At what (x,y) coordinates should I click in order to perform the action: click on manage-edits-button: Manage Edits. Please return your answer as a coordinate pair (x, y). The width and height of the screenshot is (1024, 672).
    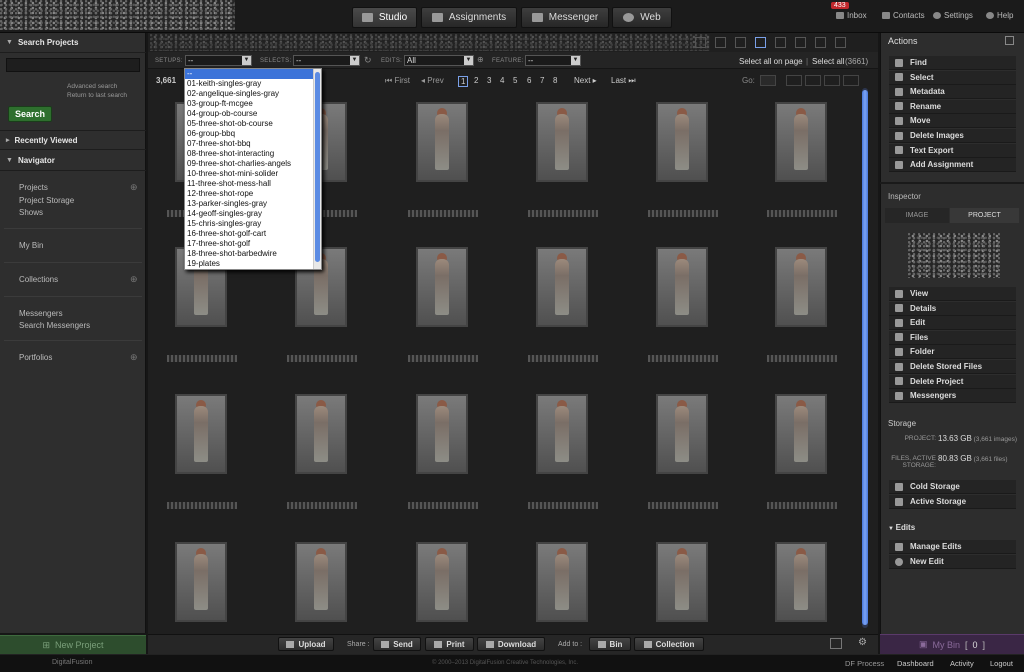
    Looking at the image, I should click on (952, 547).